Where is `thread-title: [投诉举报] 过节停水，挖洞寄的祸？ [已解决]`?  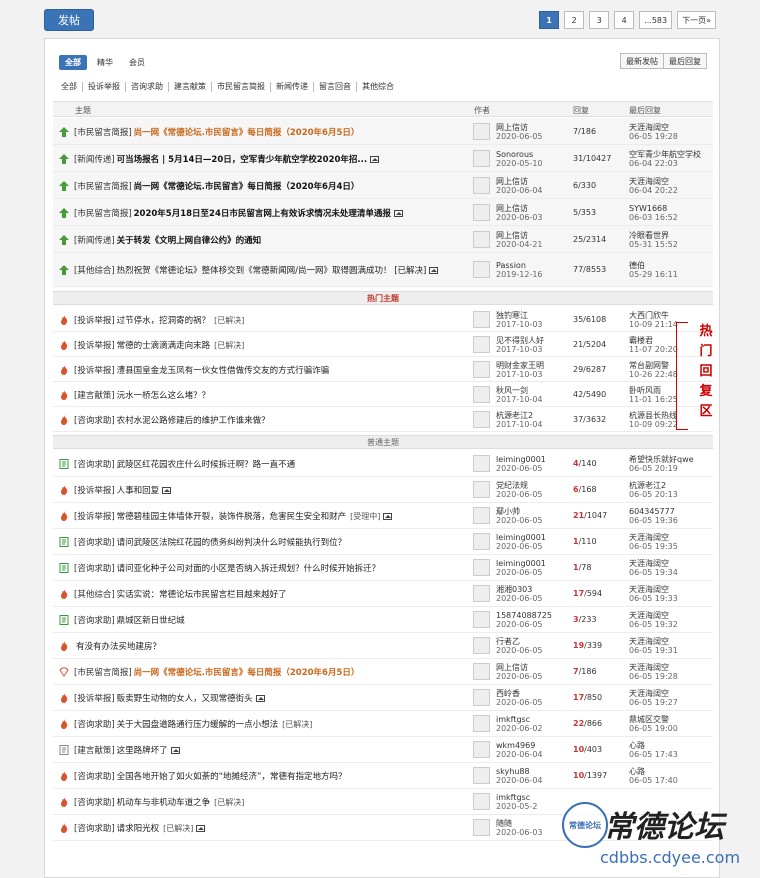
thread-title: [投诉举报] 过节停水，挖洞寄的祸？ [已解决] is located at coordinates (159, 320).